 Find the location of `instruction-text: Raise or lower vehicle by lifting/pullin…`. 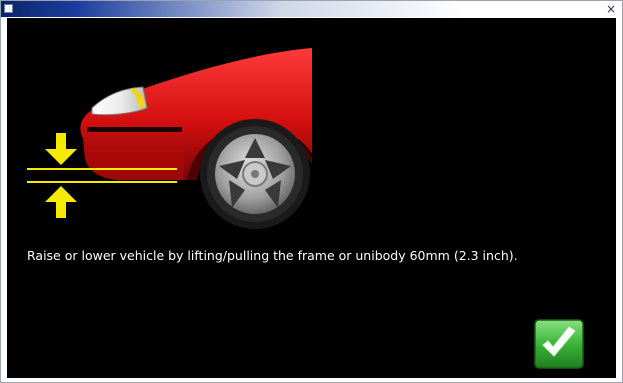

instruction-text: Raise or lower vehicle by lifting/pullin… is located at coordinates (272, 255).